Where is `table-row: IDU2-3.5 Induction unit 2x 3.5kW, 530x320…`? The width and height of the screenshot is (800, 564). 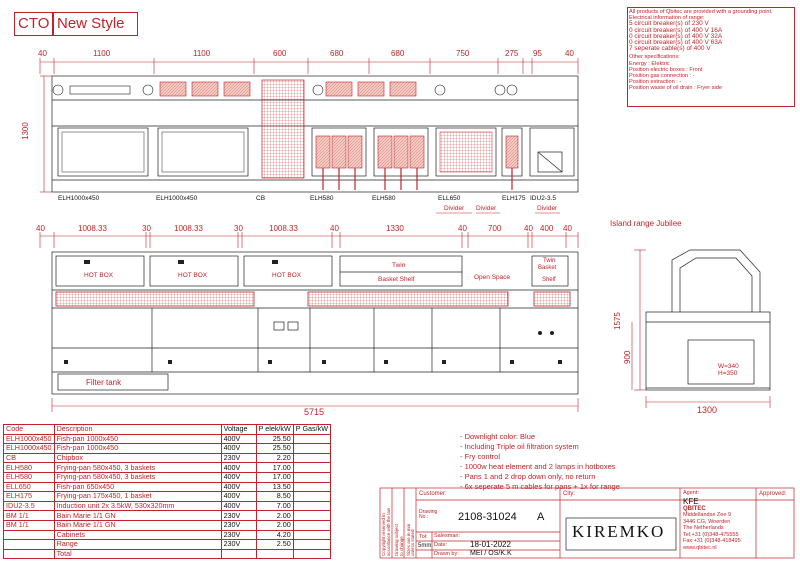
table-row: IDU2-3.5 Induction unit 2x 3.5kW, 530x320… is located at coordinates (167, 506).